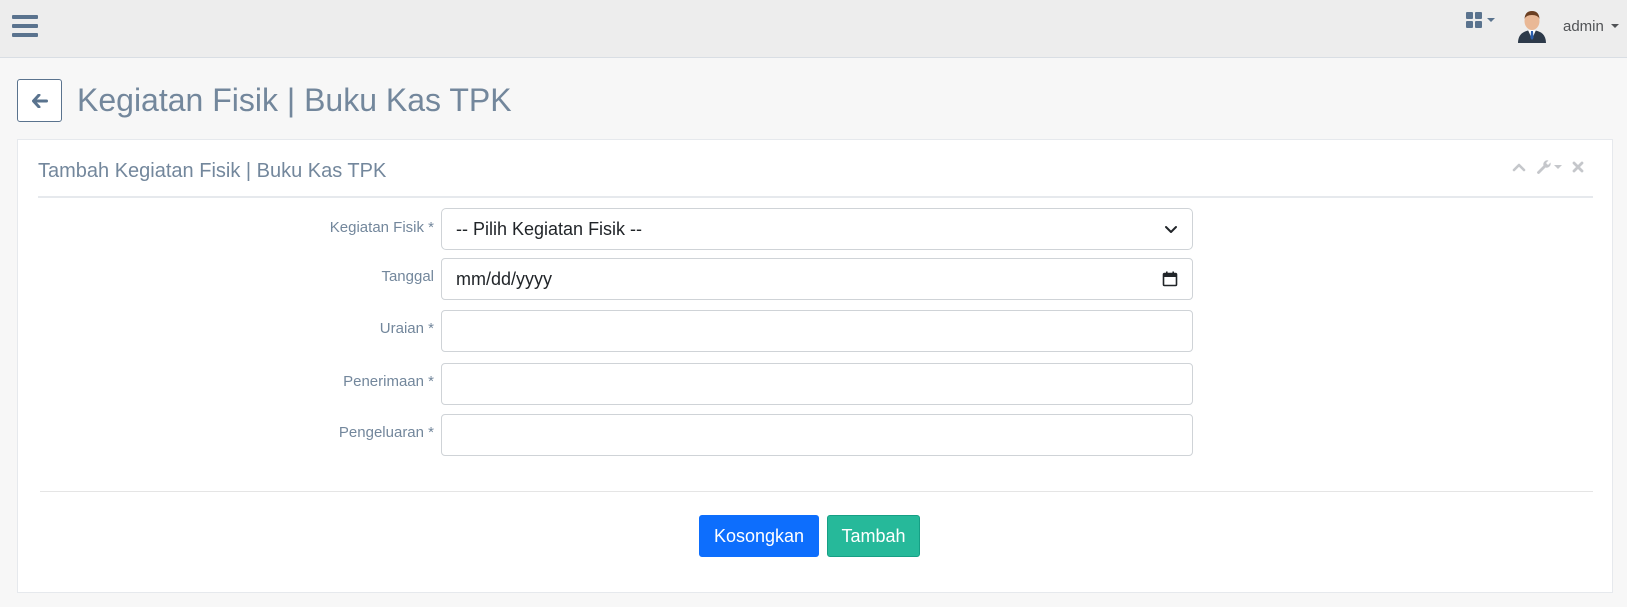 This screenshot has height=607, width=1627. I want to click on collapse-link, so click(1519, 167).